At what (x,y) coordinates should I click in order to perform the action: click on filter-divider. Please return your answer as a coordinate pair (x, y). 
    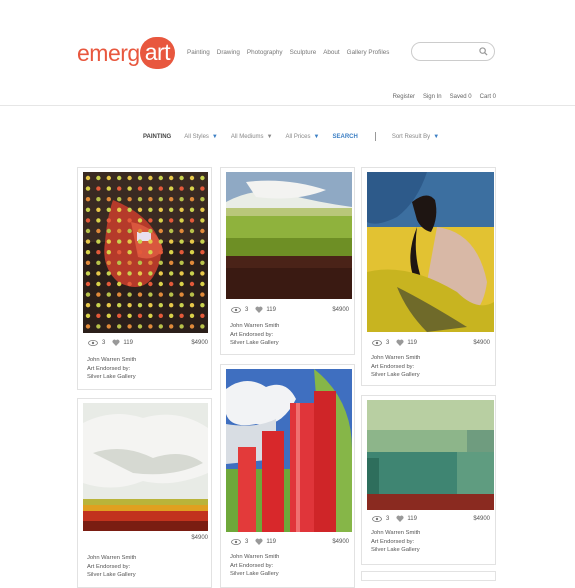
    Looking at the image, I should click on (375, 136).